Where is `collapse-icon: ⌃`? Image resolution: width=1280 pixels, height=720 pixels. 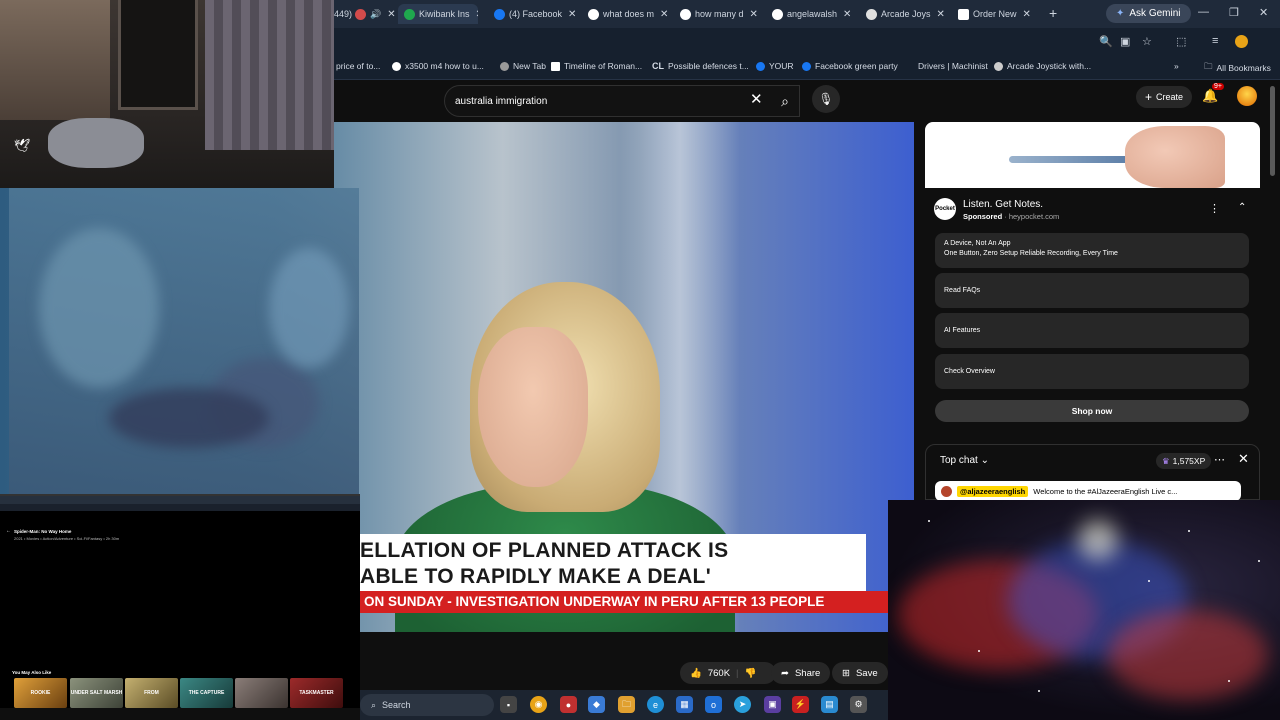 collapse-icon: ⌃ is located at coordinates (1242, 207).